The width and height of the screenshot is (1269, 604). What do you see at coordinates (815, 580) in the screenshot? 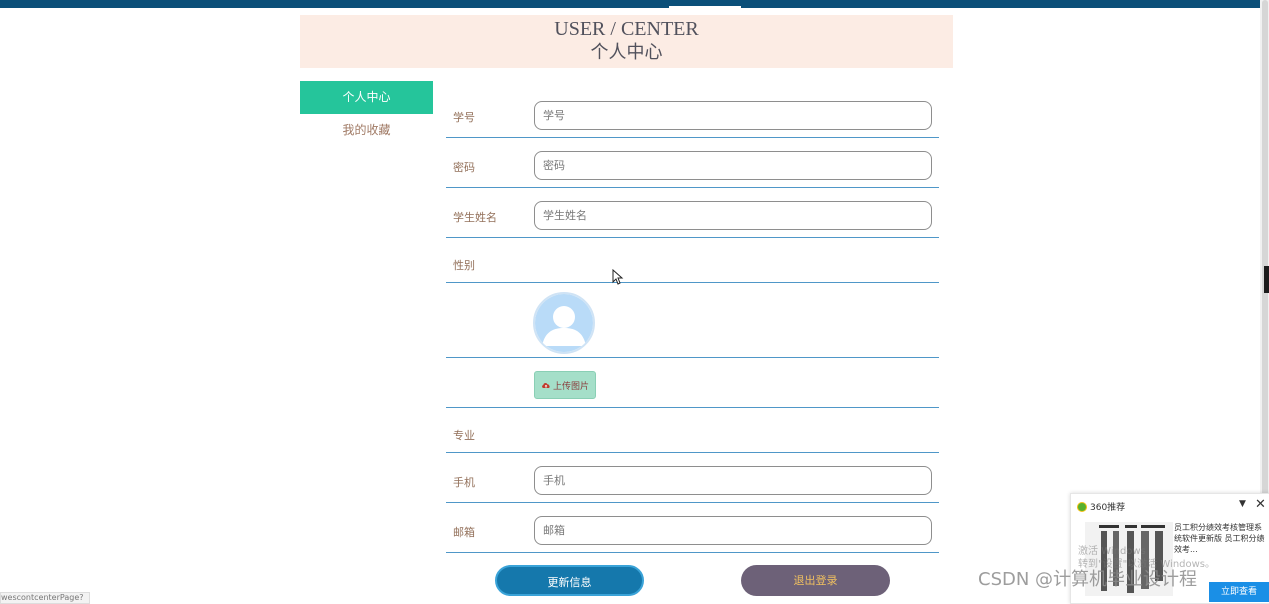
I see `logout-button: 退出登录` at bounding box center [815, 580].